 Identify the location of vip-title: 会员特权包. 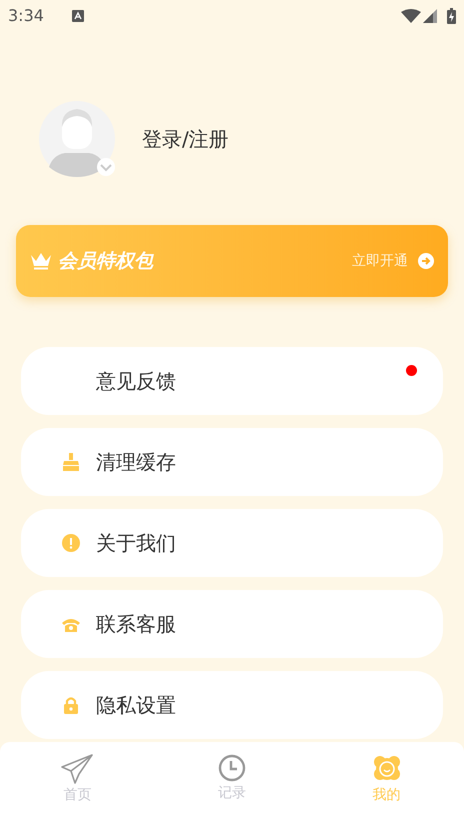
(105, 261).